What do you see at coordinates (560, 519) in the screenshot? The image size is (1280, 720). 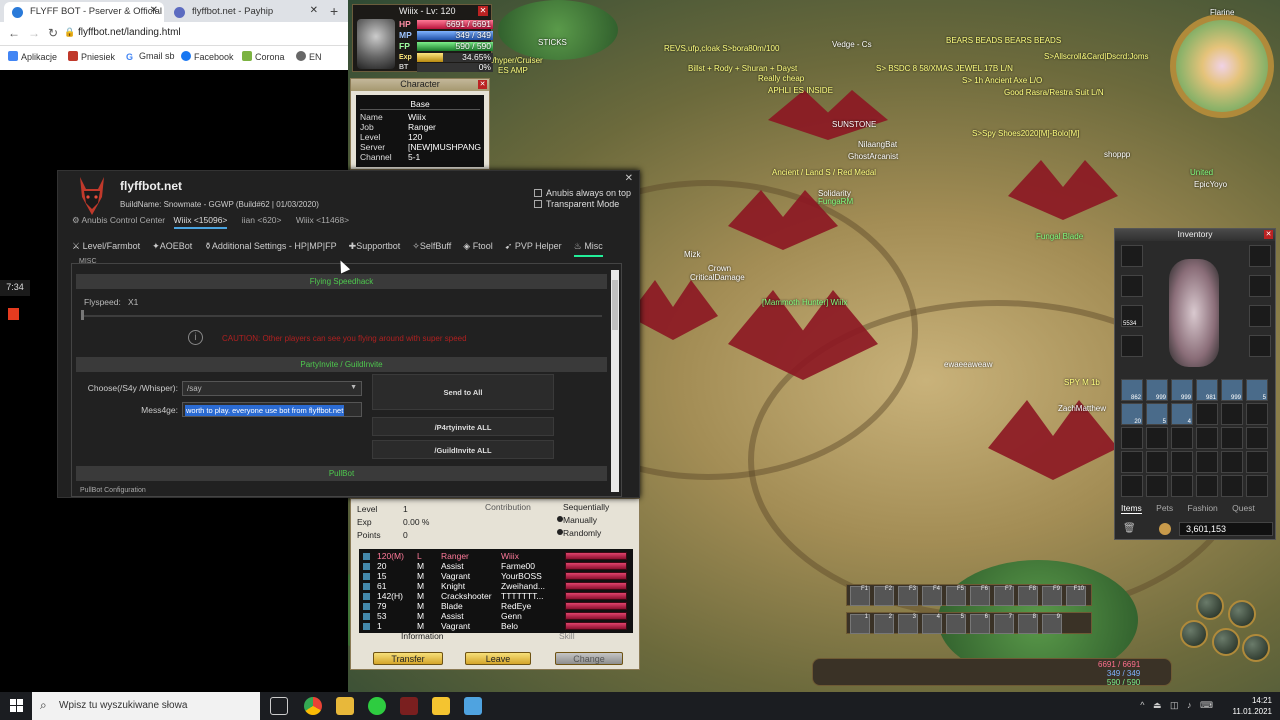 I see `radio-icon` at bounding box center [560, 519].